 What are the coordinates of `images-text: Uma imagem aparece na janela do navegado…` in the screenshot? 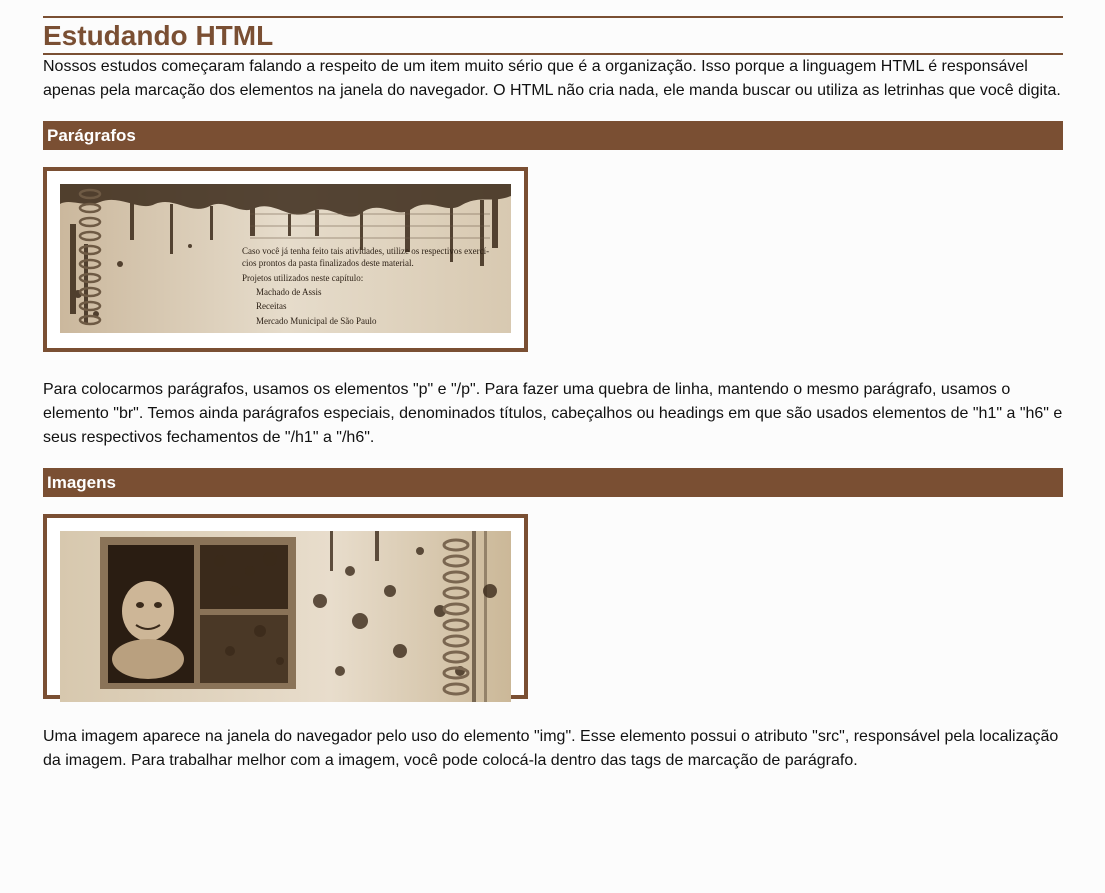 It's located at (551, 748).